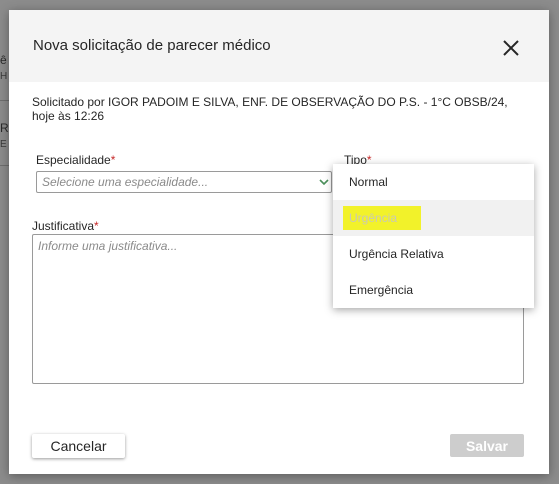 This screenshot has width=559, height=484. What do you see at coordinates (152, 45) in the screenshot?
I see `dialog-title: Nova solicitação de parecer médico` at bounding box center [152, 45].